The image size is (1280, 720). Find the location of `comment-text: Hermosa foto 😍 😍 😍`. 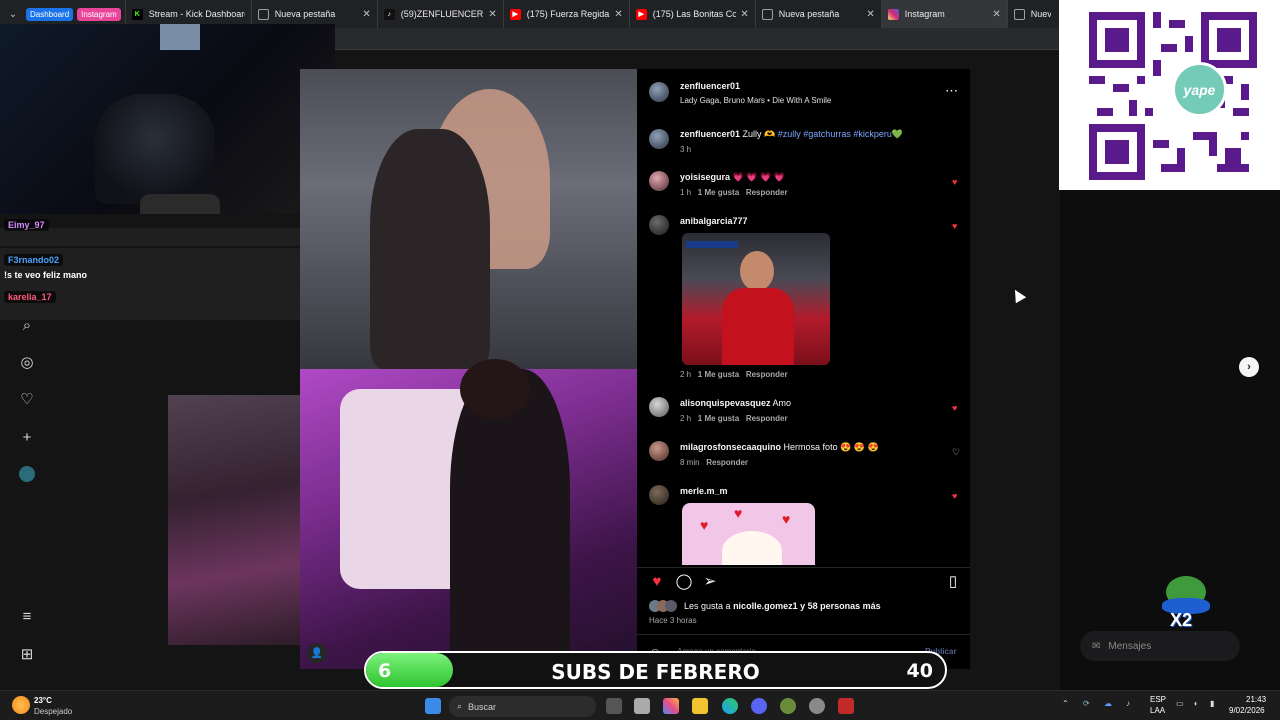

comment-text: Hermosa foto 😍 😍 😍 is located at coordinates (831, 447).